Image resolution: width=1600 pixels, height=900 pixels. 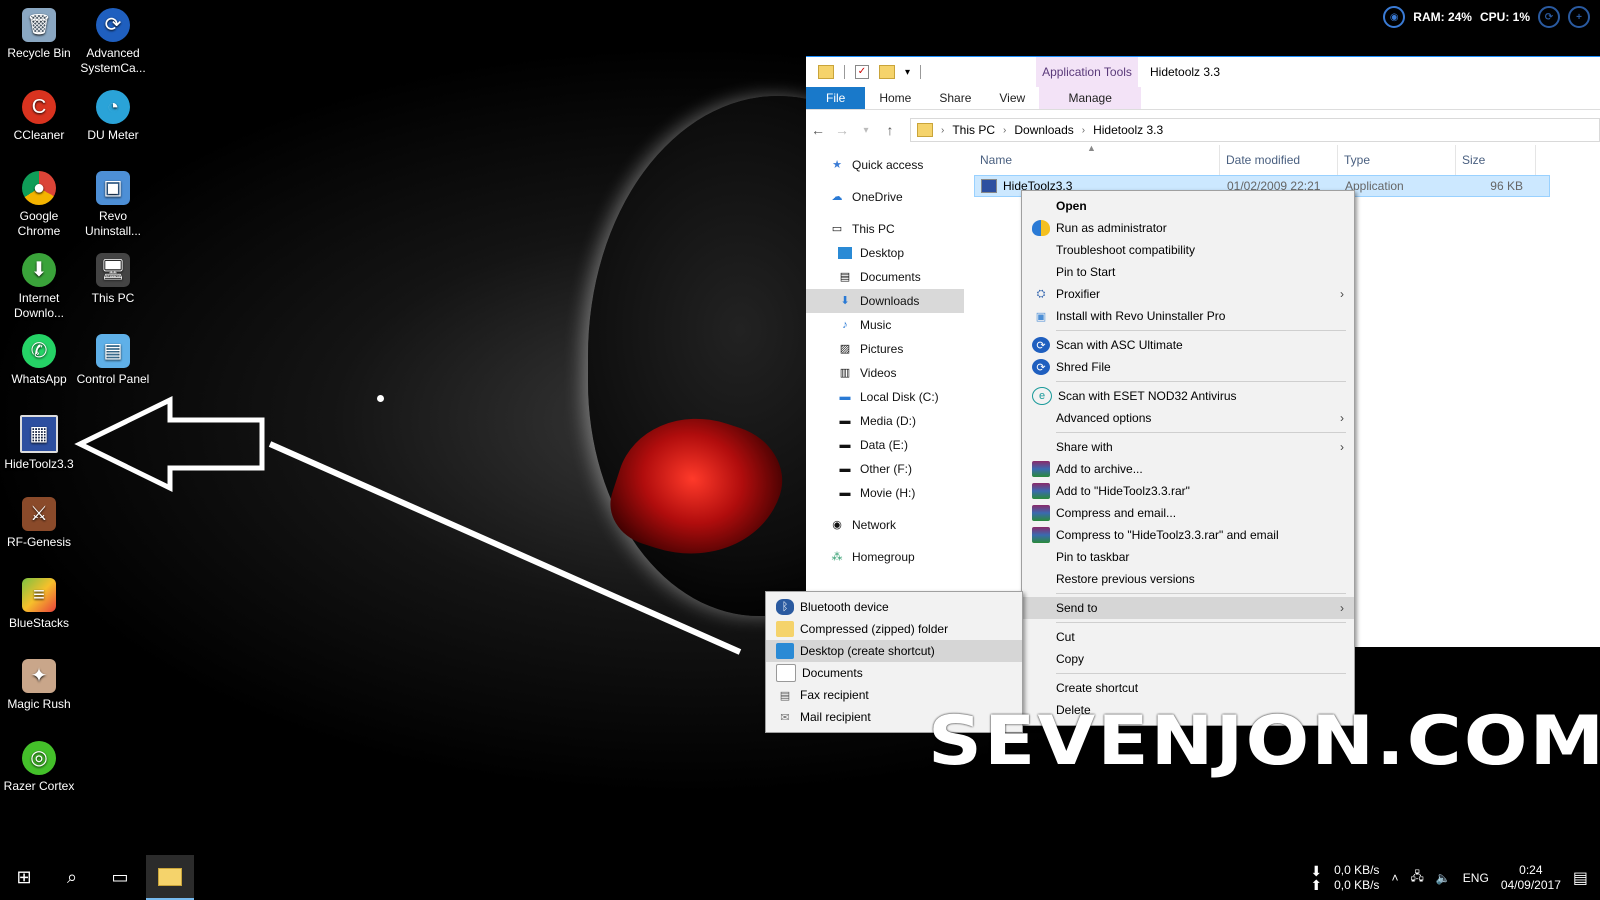 I want to click on sendto-compressed-folder: Compressed (zipped) folder, so click(x=894, y=629).